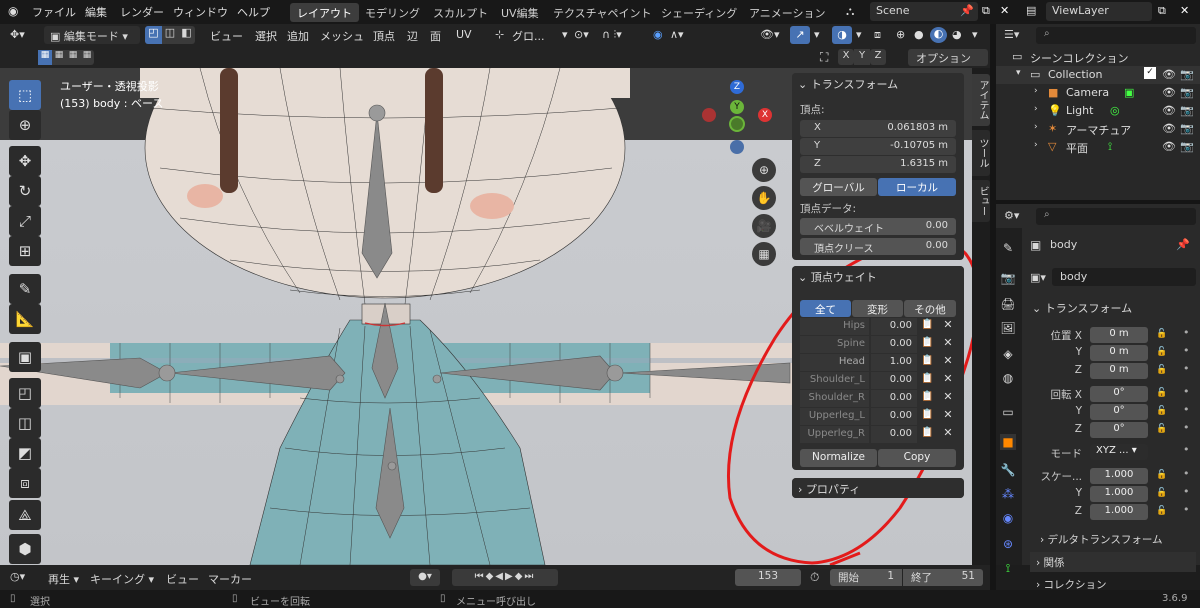 The width and height of the screenshot is (1200, 608). I want to click on object-name-input: body, so click(1124, 277).